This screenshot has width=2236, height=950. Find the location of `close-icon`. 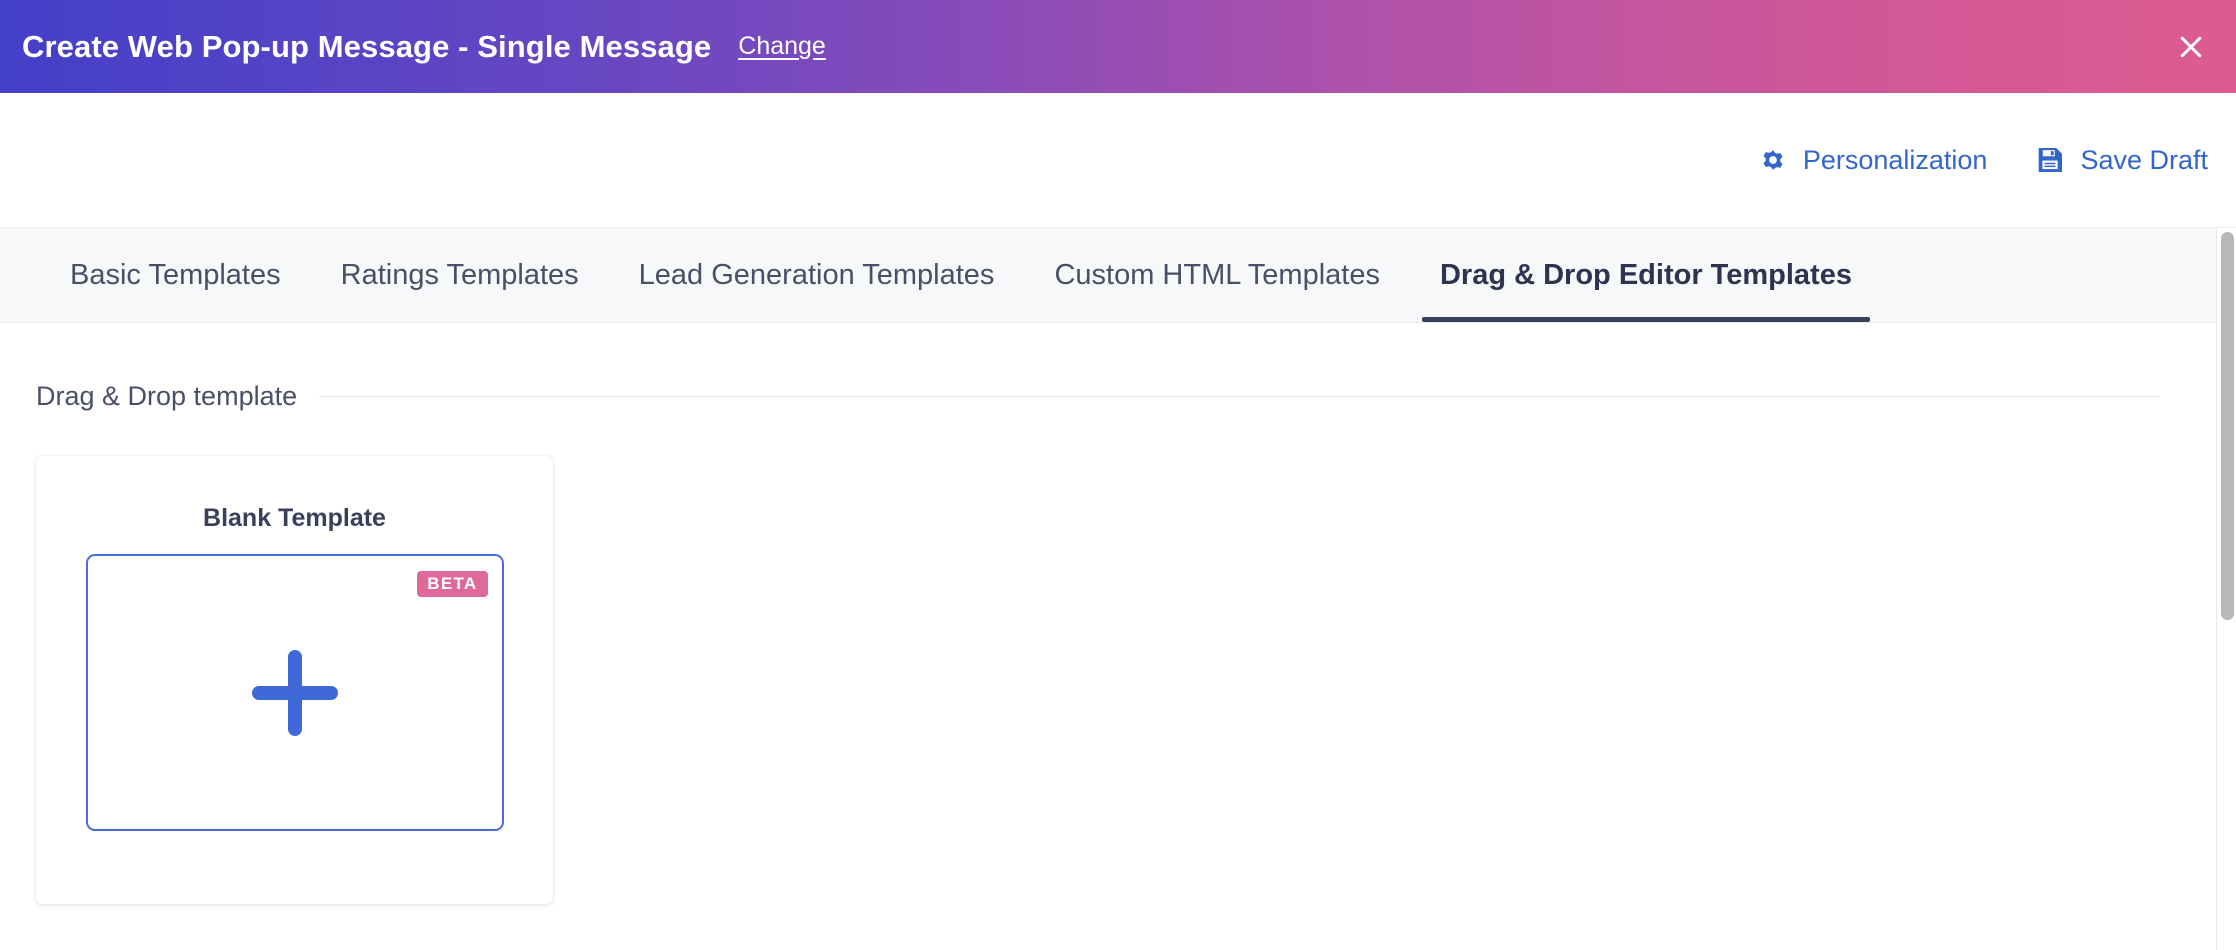

close-icon is located at coordinates (2191, 46).